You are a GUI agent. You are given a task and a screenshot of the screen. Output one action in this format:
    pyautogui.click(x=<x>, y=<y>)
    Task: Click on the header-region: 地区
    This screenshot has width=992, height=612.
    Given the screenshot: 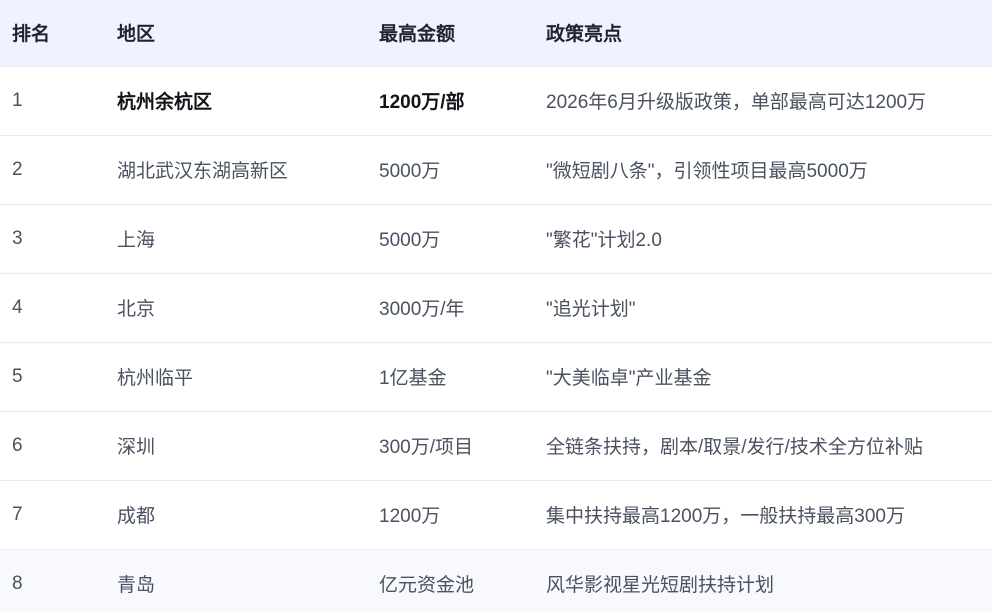 What is the action you would take?
    pyautogui.click(x=236, y=33)
    